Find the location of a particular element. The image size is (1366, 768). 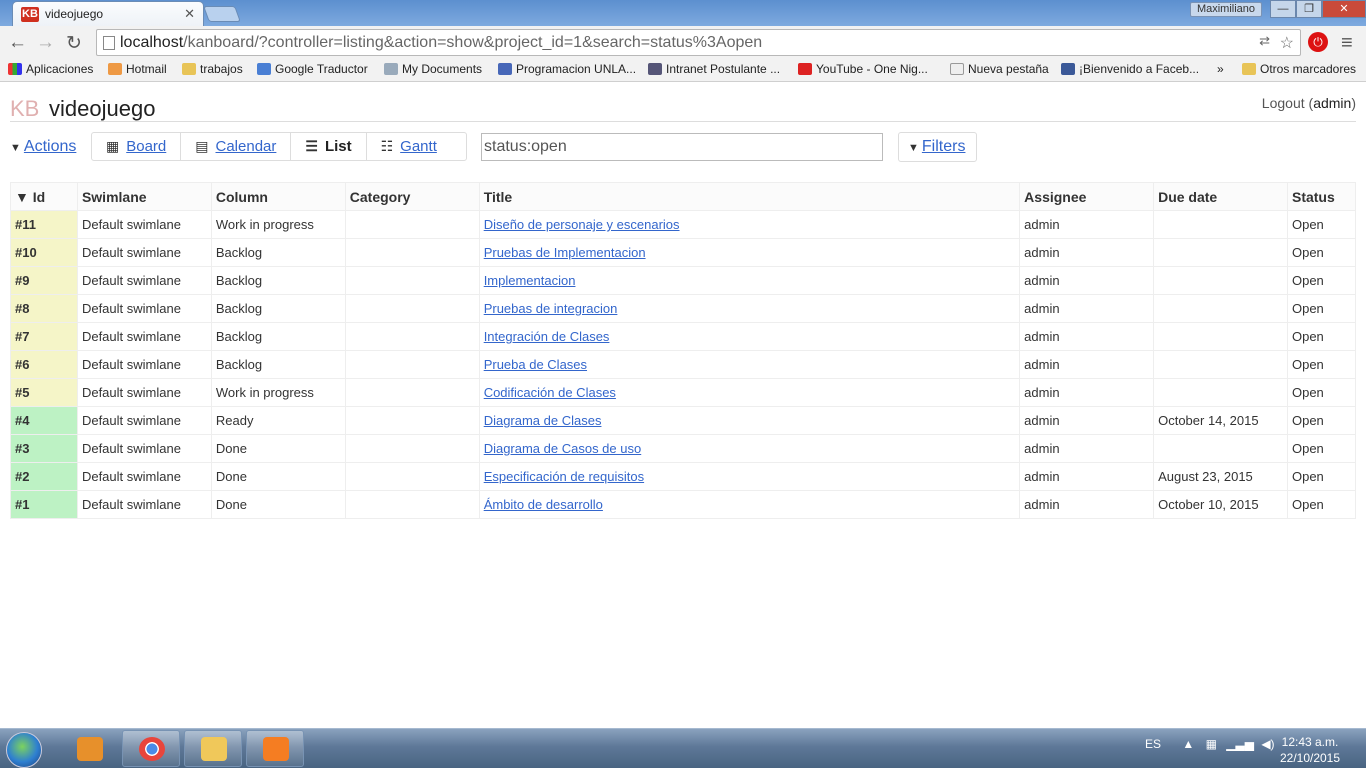

list-icon: ☰ is located at coordinates (311, 146).